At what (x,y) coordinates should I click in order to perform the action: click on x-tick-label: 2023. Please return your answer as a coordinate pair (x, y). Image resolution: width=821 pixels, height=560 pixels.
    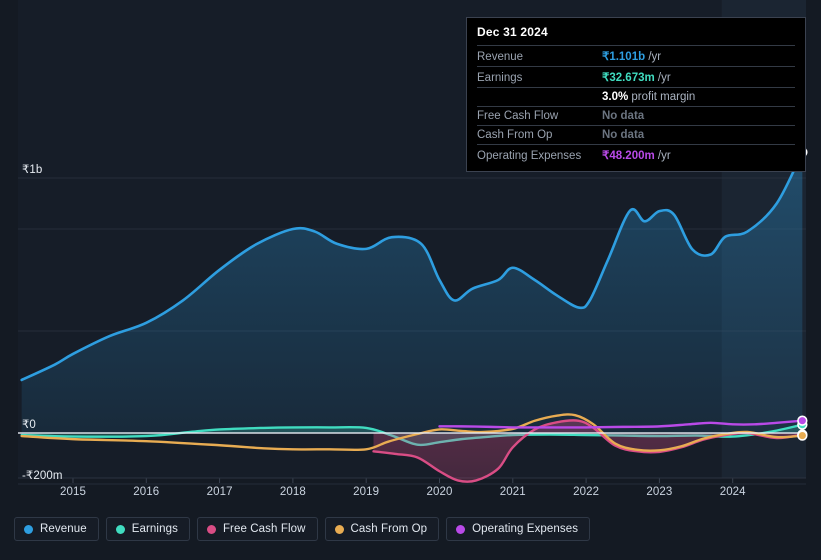
    Looking at the image, I should click on (659, 492).